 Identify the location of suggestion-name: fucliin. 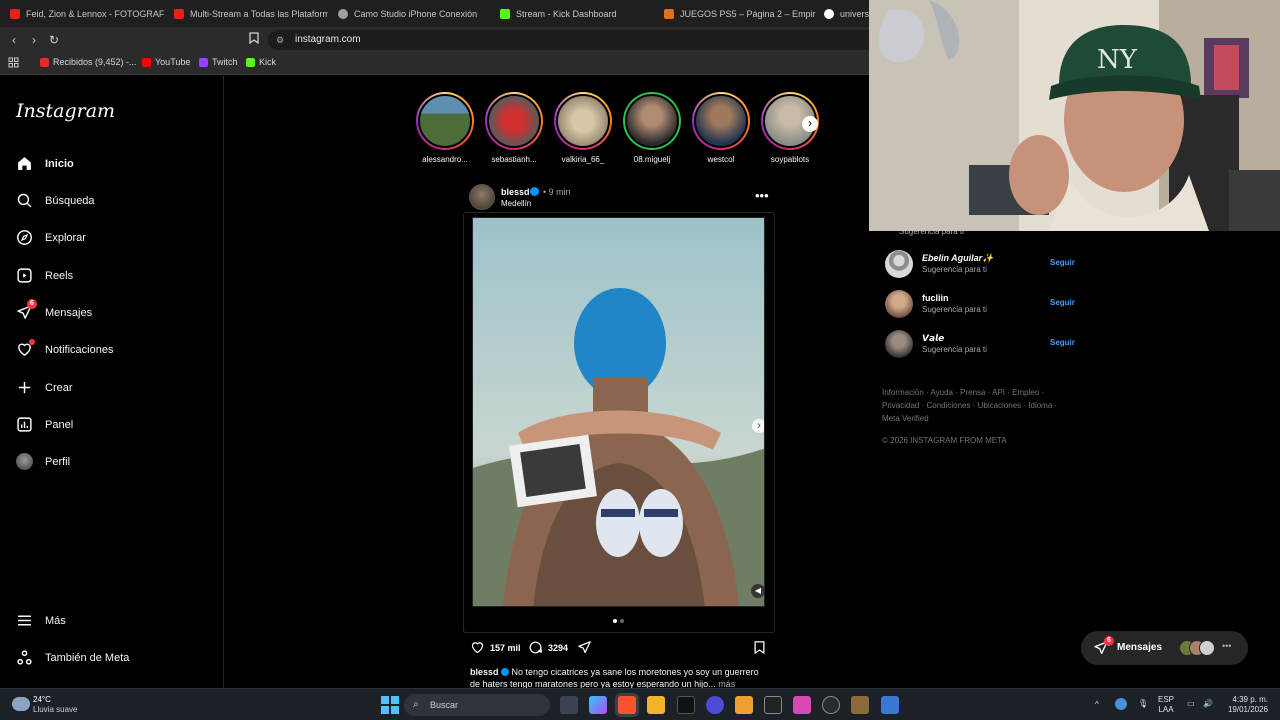
(935, 298).